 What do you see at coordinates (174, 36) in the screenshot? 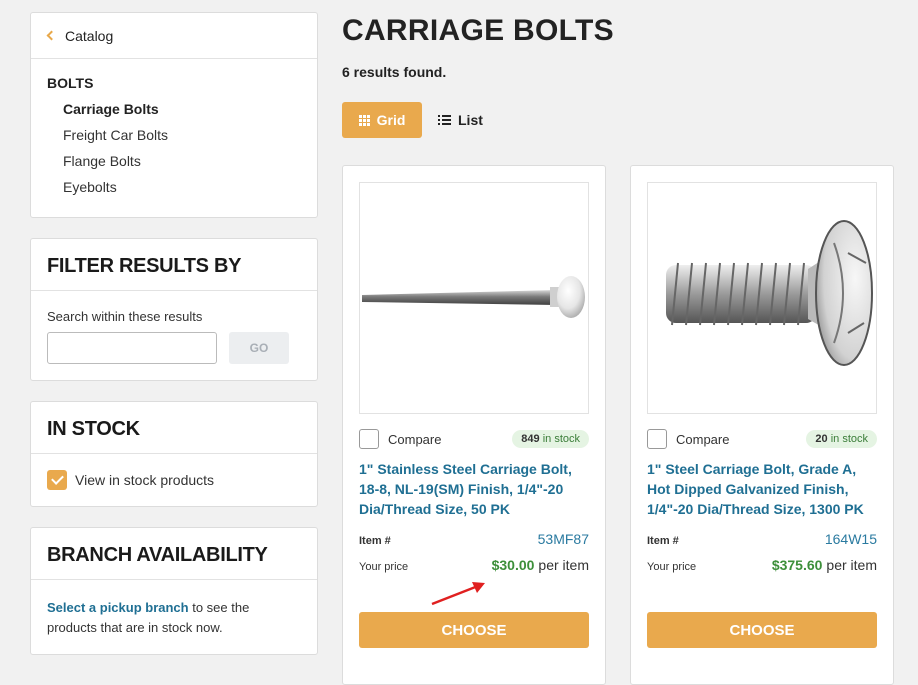
I see `catalog-back-link: Catalog` at bounding box center [174, 36].